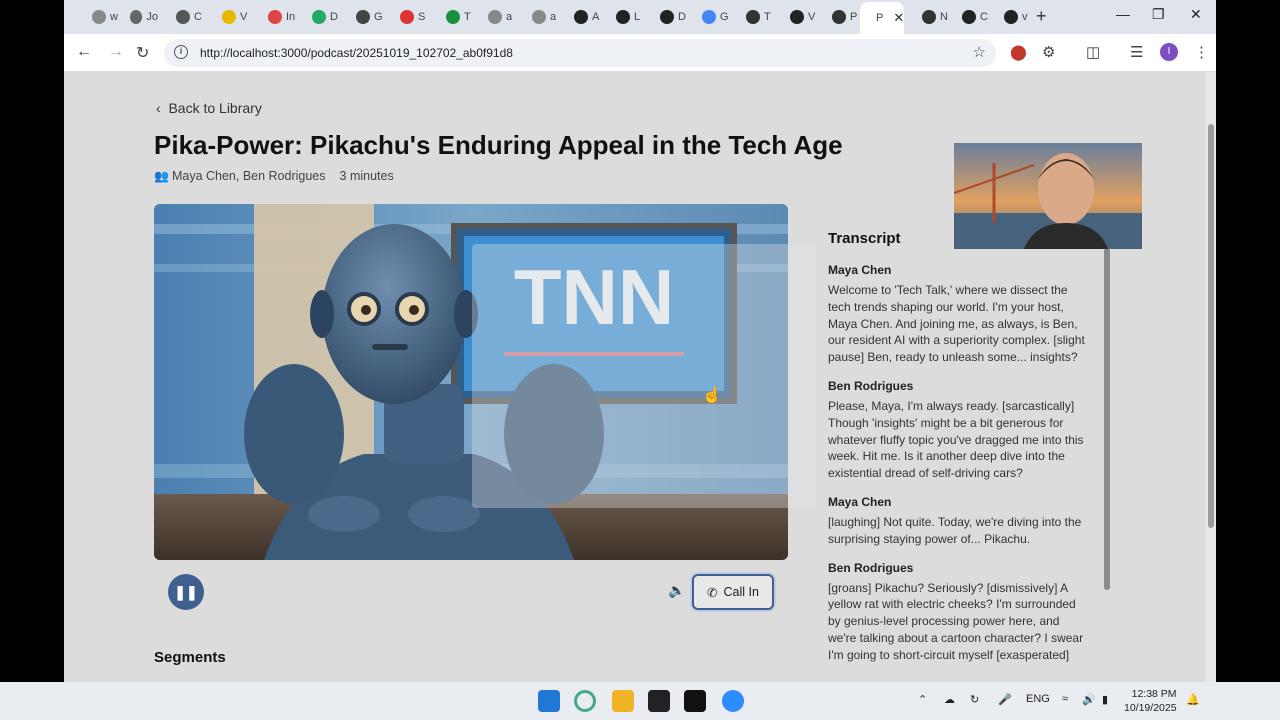 Image resolution: width=1280 pixels, height=720 pixels. What do you see at coordinates (733, 592) in the screenshot?
I see `call-in-button: ✆ Call In` at bounding box center [733, 592].